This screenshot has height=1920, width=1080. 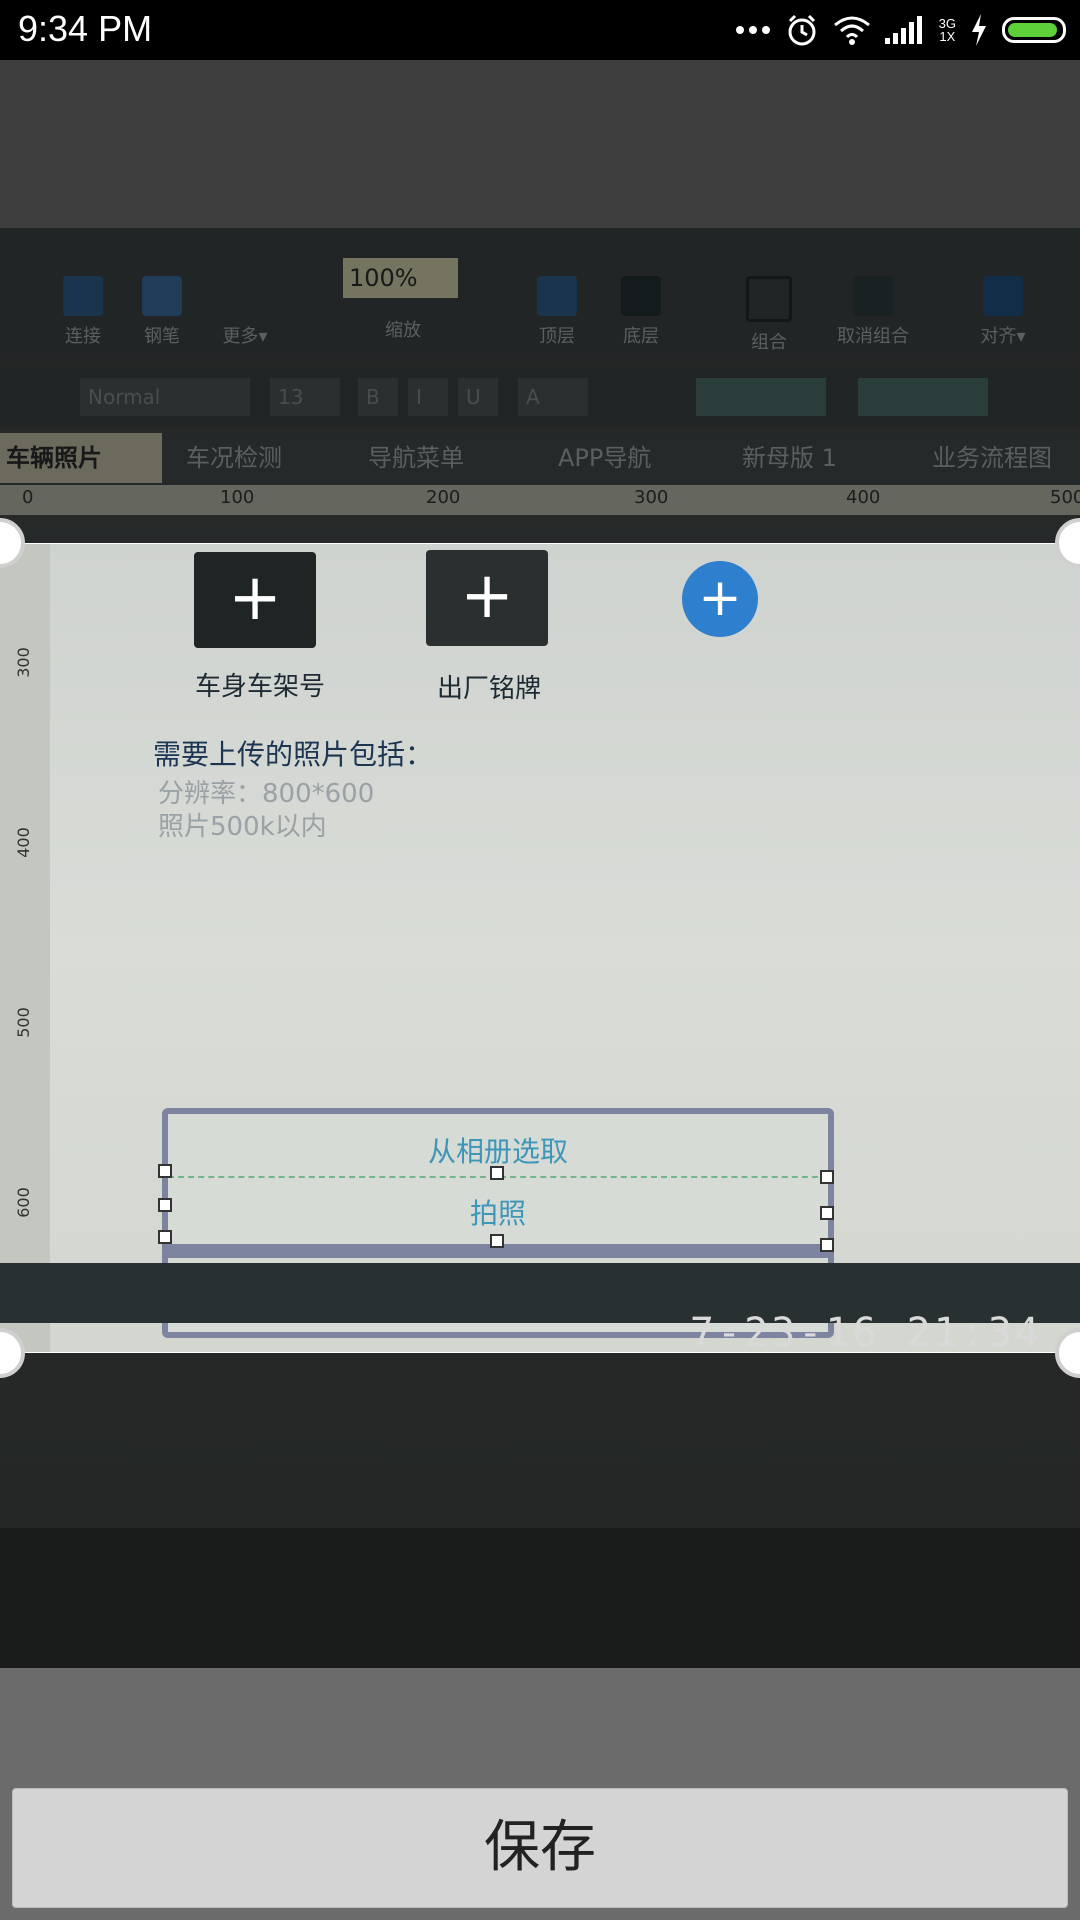 What do you see at coordinates (753, 30) in the screenshot?
I see `more-dots-icon` at bounding box center [753, 30].